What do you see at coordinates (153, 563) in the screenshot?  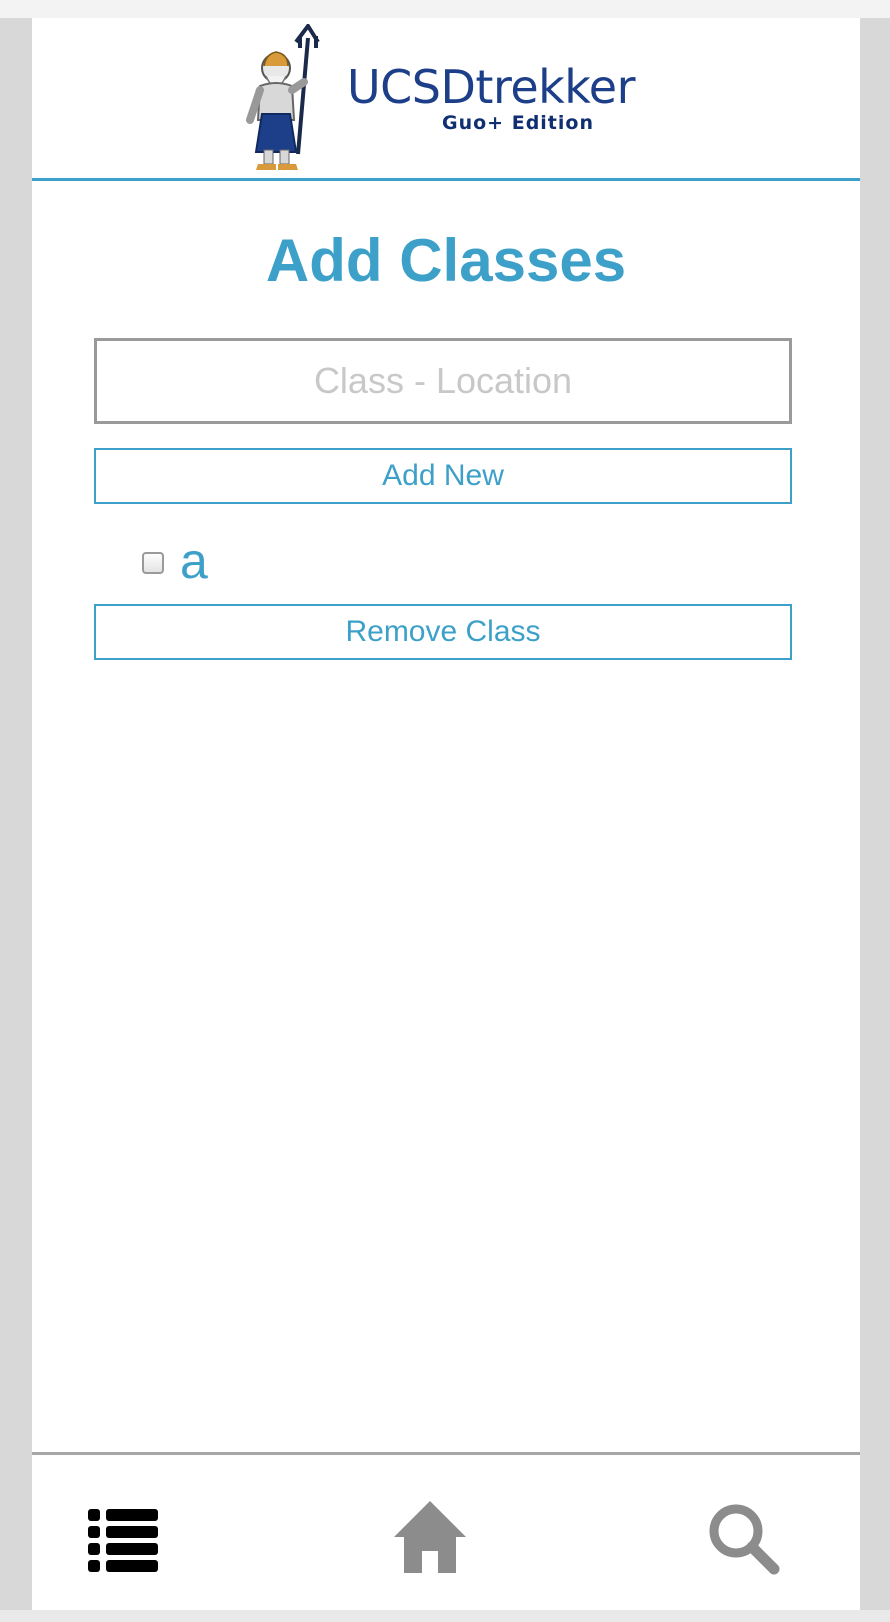 I see `class-checkbox` at bounding box center [153, 563].